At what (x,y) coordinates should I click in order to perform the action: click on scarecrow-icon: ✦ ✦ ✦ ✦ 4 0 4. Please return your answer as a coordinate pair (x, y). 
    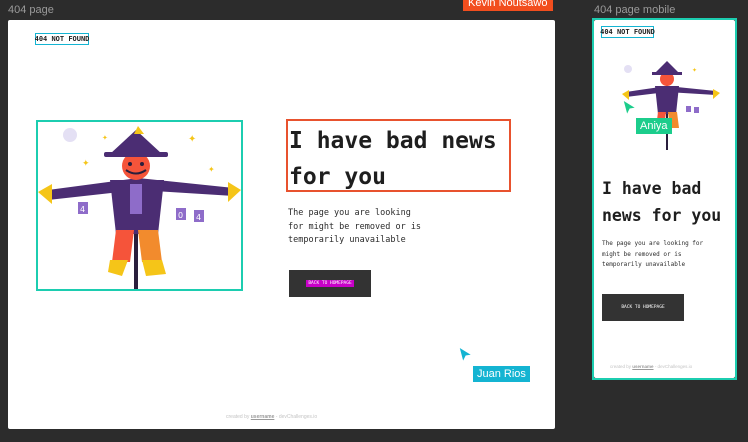
    Looking at the image, I should click on (139, 207).